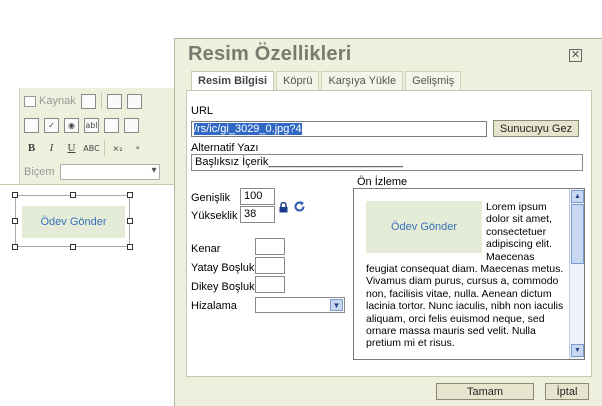 The image size is (602, 406). Describe the element at coordinates (433, 80) in the screenshot. I see `tab-advanced: Gelişmiş` at that location.